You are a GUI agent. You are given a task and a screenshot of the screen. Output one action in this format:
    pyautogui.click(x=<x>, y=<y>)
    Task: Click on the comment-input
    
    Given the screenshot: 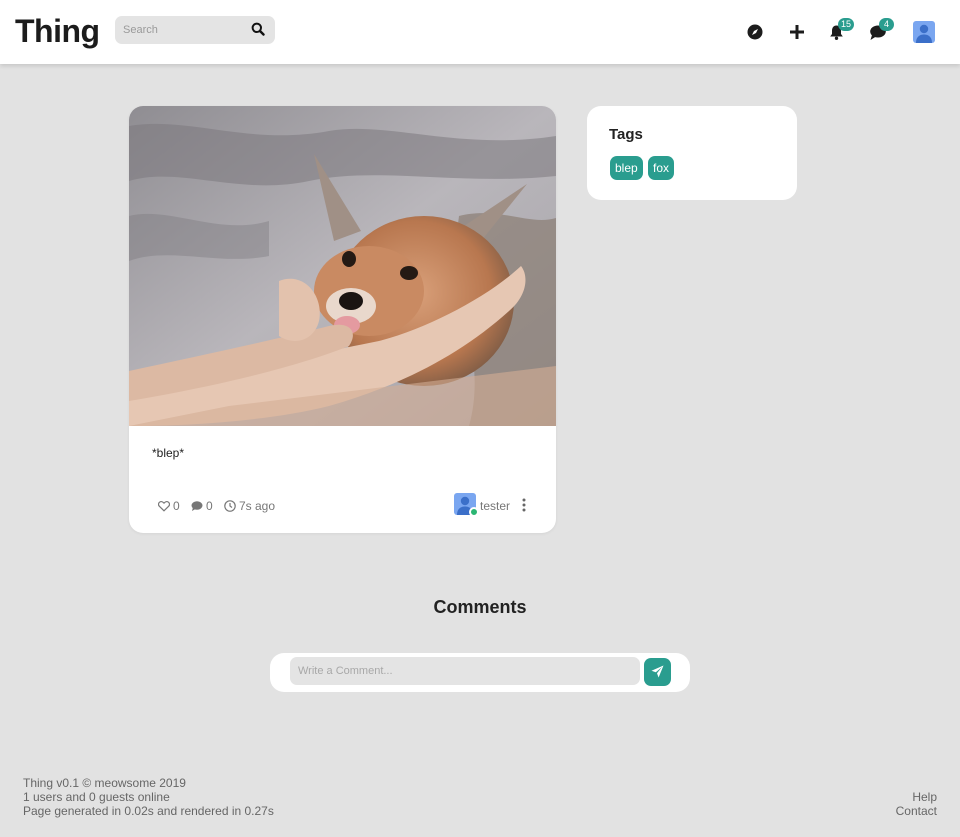 What is the action you would take?
    pyautogui.click(x=465, y=671)
    